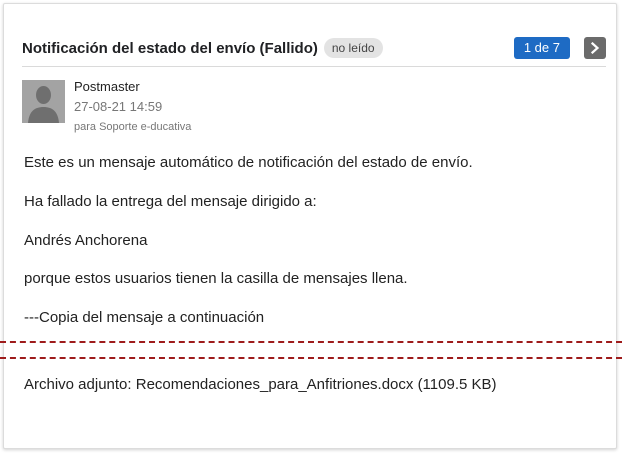 The width and height of the screenshot is (622, 454). I want to click on default-user-avatar-icon, so click(43, 101).